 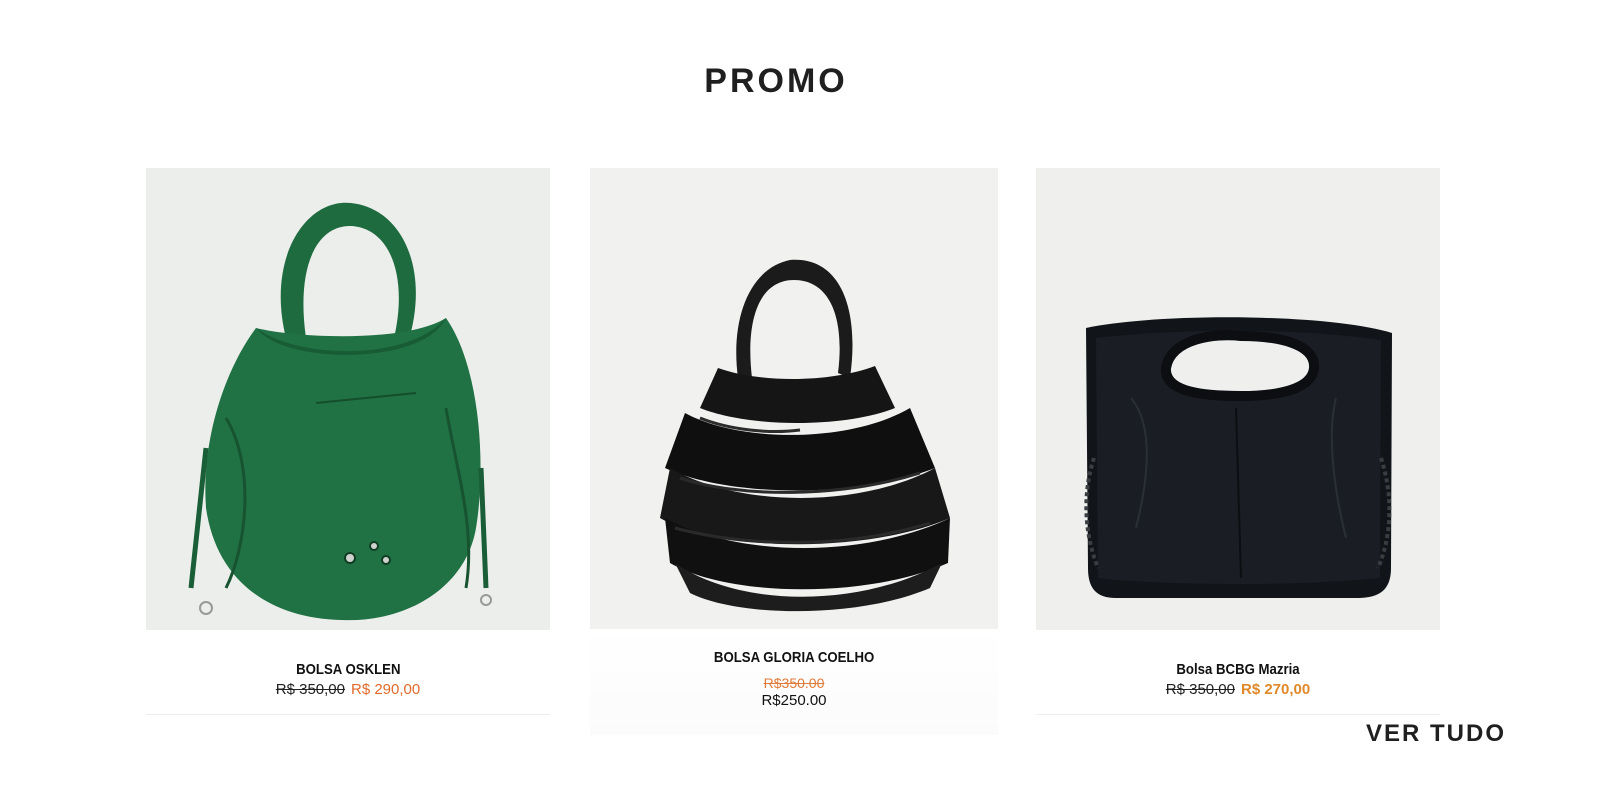 I want to click on product-image-black-leather-clutch, so click(x=1238, y=399).